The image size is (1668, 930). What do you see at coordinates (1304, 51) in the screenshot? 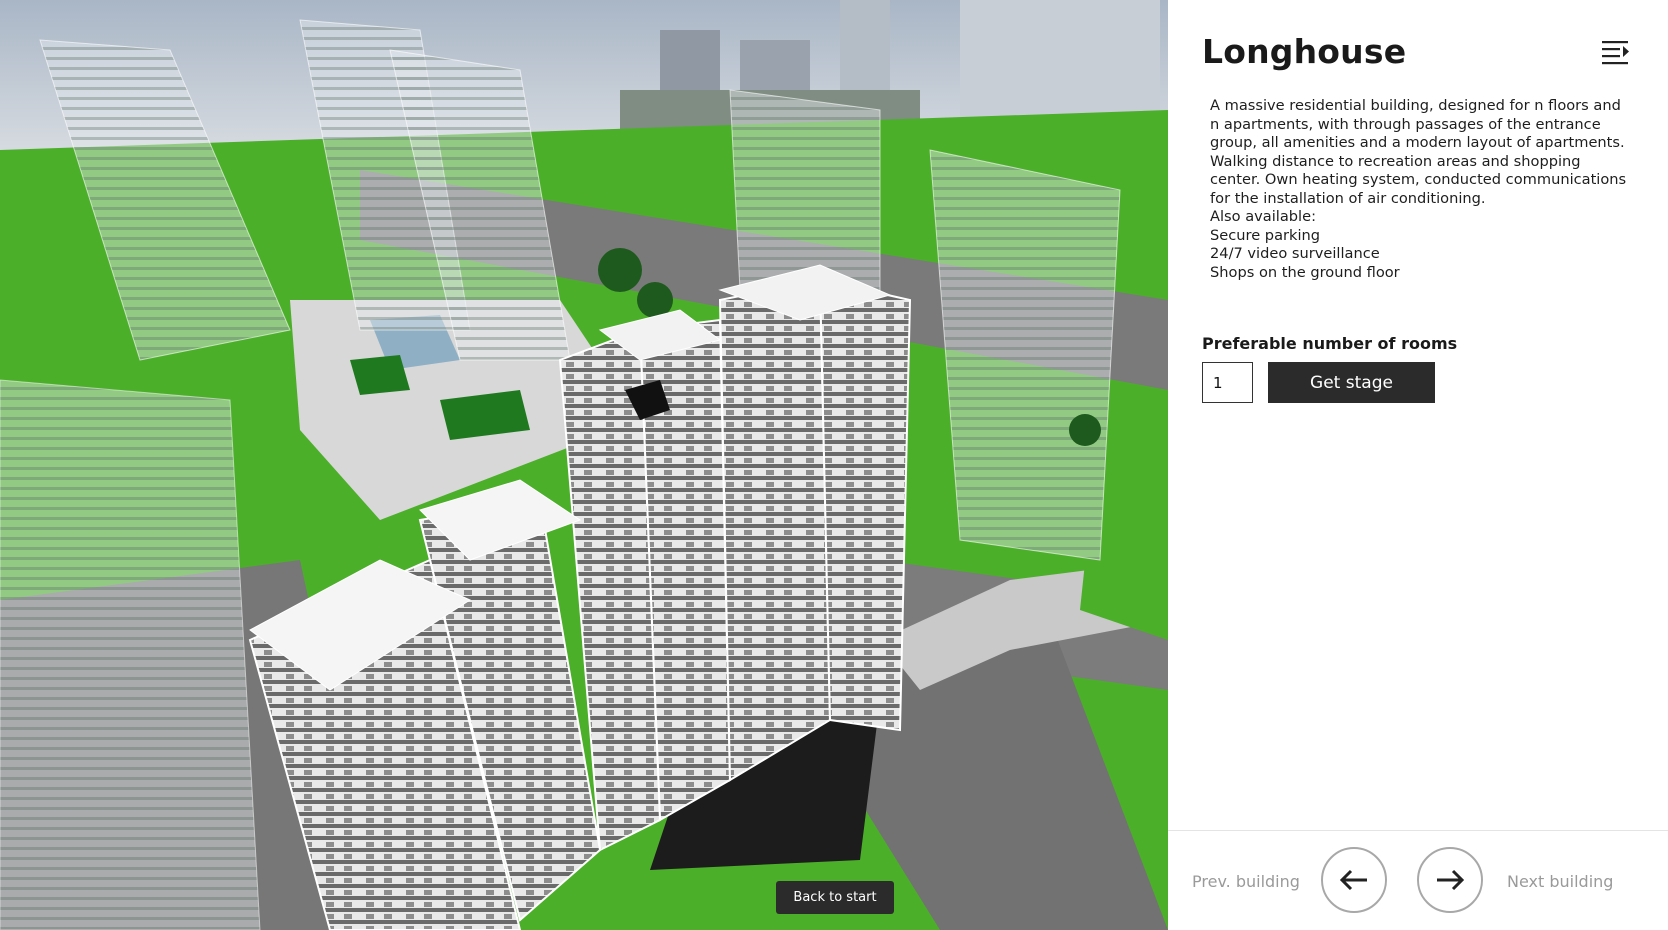
I see `building-title: Longhouse` at bounding box center [1304, 51].